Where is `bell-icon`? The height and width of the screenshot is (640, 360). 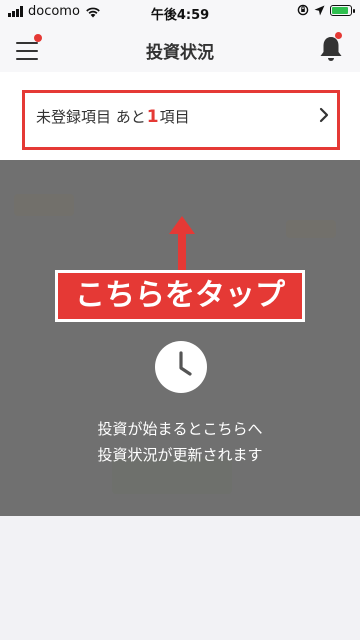
bell-icon is located at coordinates (331, 49).